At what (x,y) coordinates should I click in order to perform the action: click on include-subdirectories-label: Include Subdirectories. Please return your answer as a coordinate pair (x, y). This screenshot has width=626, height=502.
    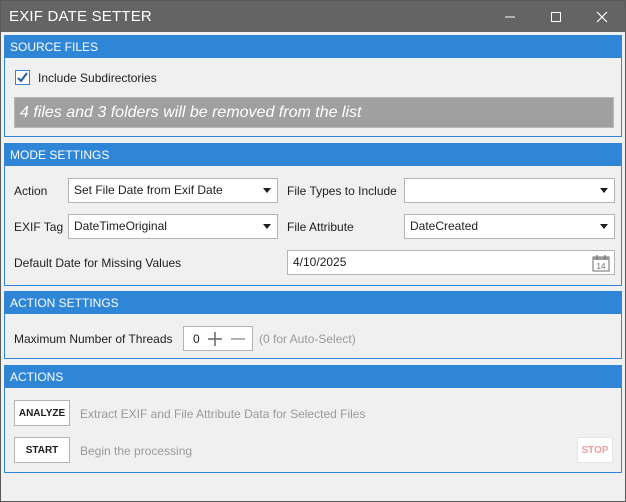
    Looking at the image, I should click on (97, 78).